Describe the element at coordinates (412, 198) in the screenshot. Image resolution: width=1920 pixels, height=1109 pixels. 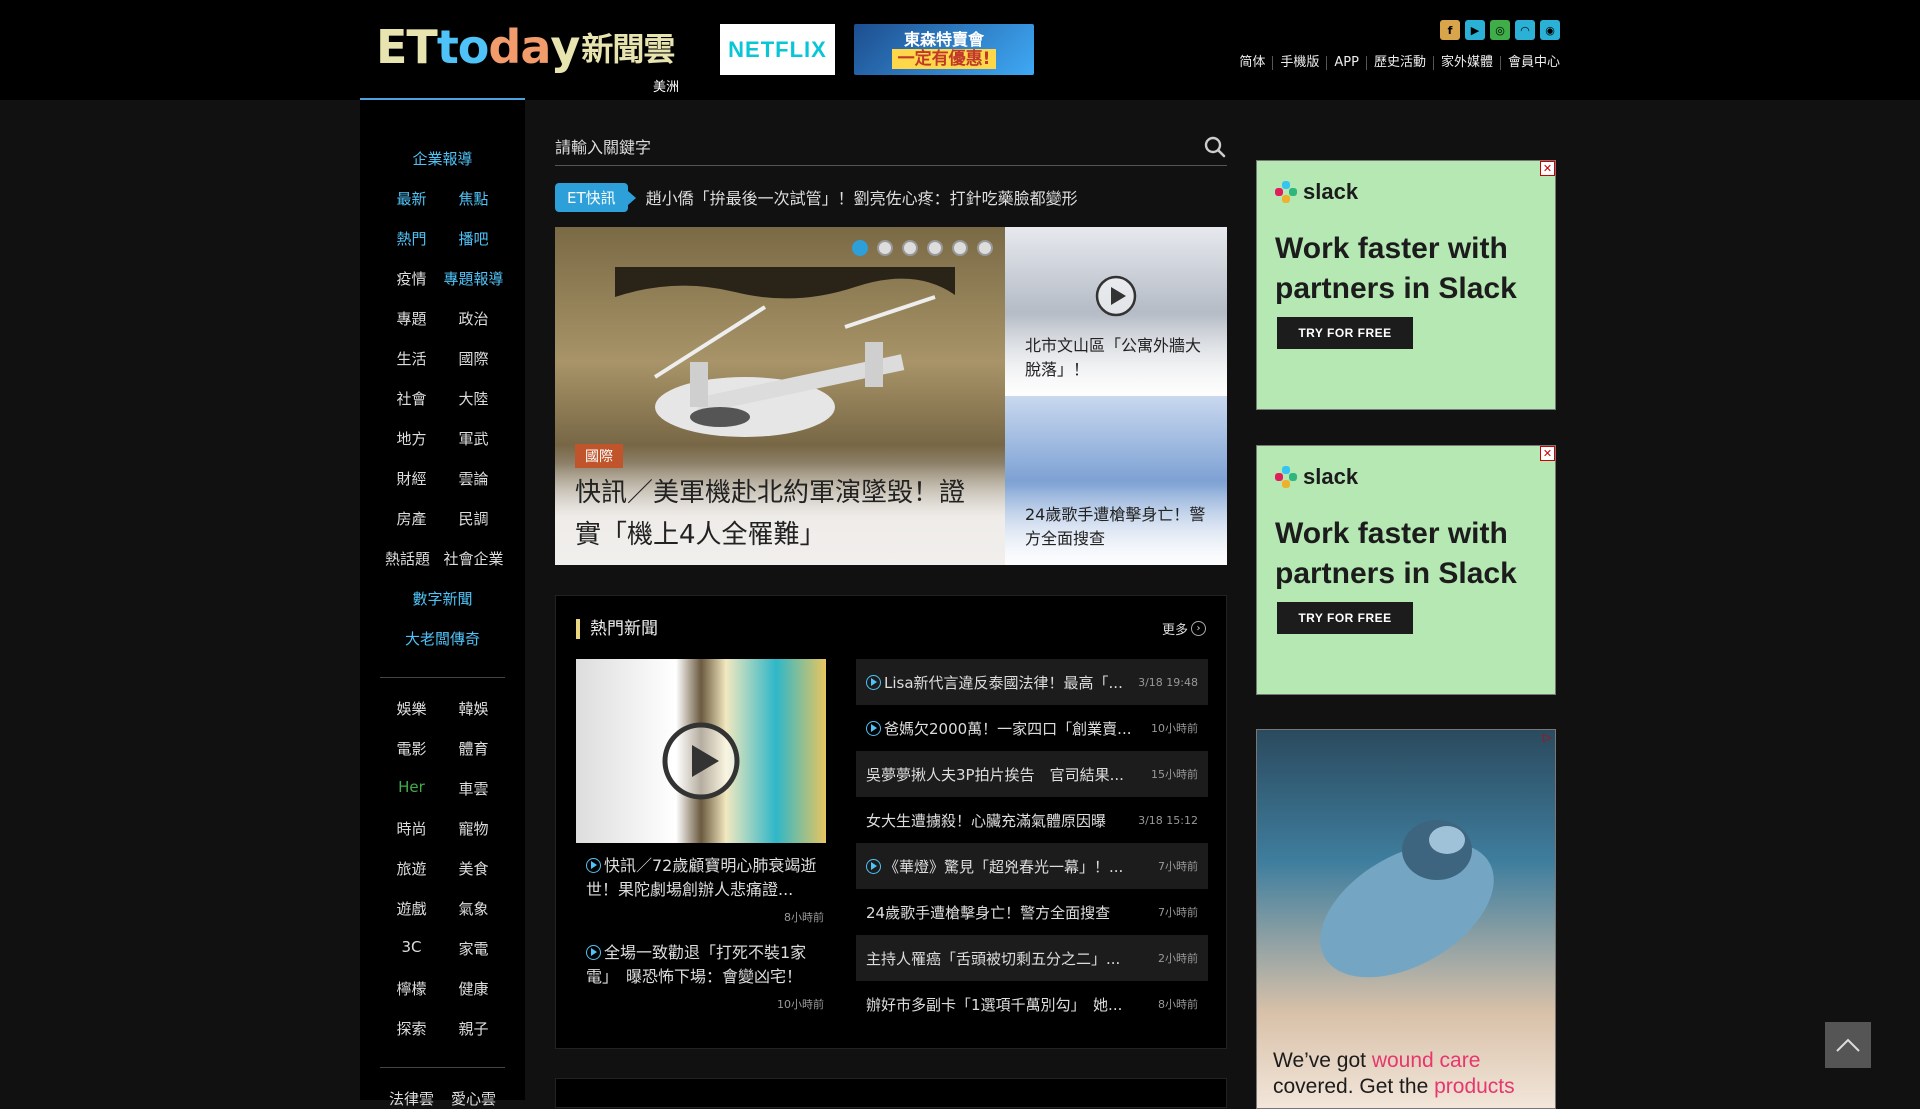
I see `sidebar-item: 最新` at that location.